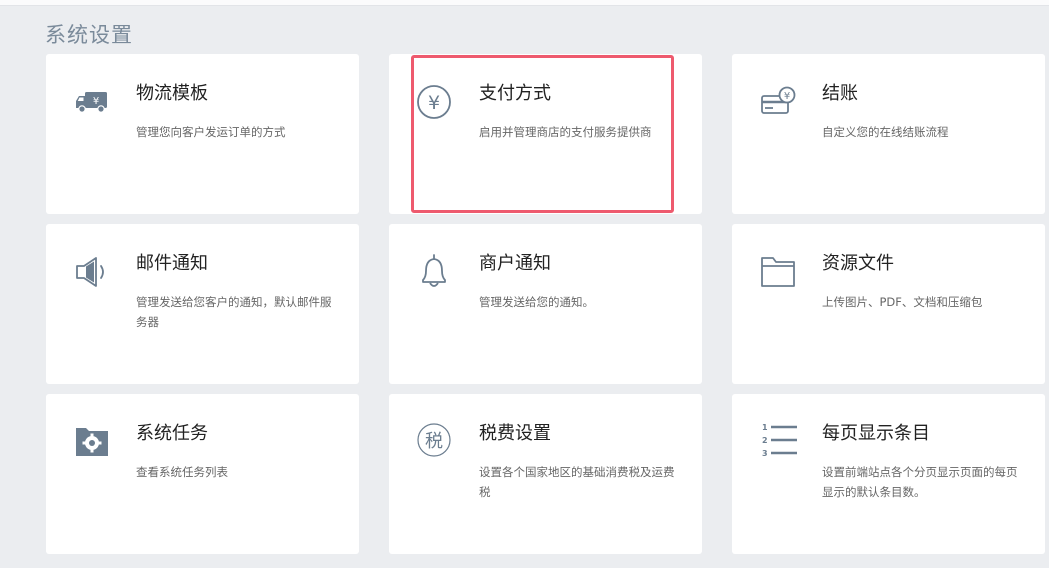  What do you see at coordinates (565, 132) in the screenshot?
I see `card-description: 启用并管理商店的支付服务提供商` at bounding box center [565, 132].